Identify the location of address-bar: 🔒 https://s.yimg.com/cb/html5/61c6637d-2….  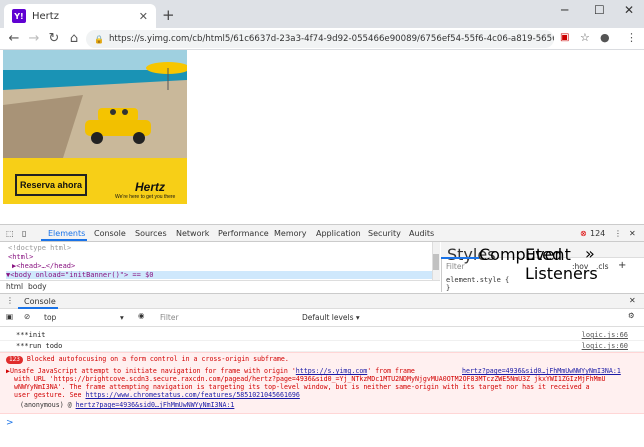
(320, 39).